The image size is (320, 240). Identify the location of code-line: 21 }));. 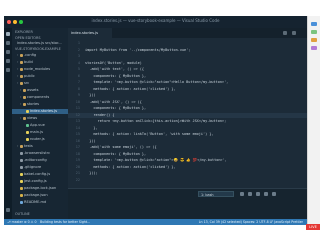
(187, 174).